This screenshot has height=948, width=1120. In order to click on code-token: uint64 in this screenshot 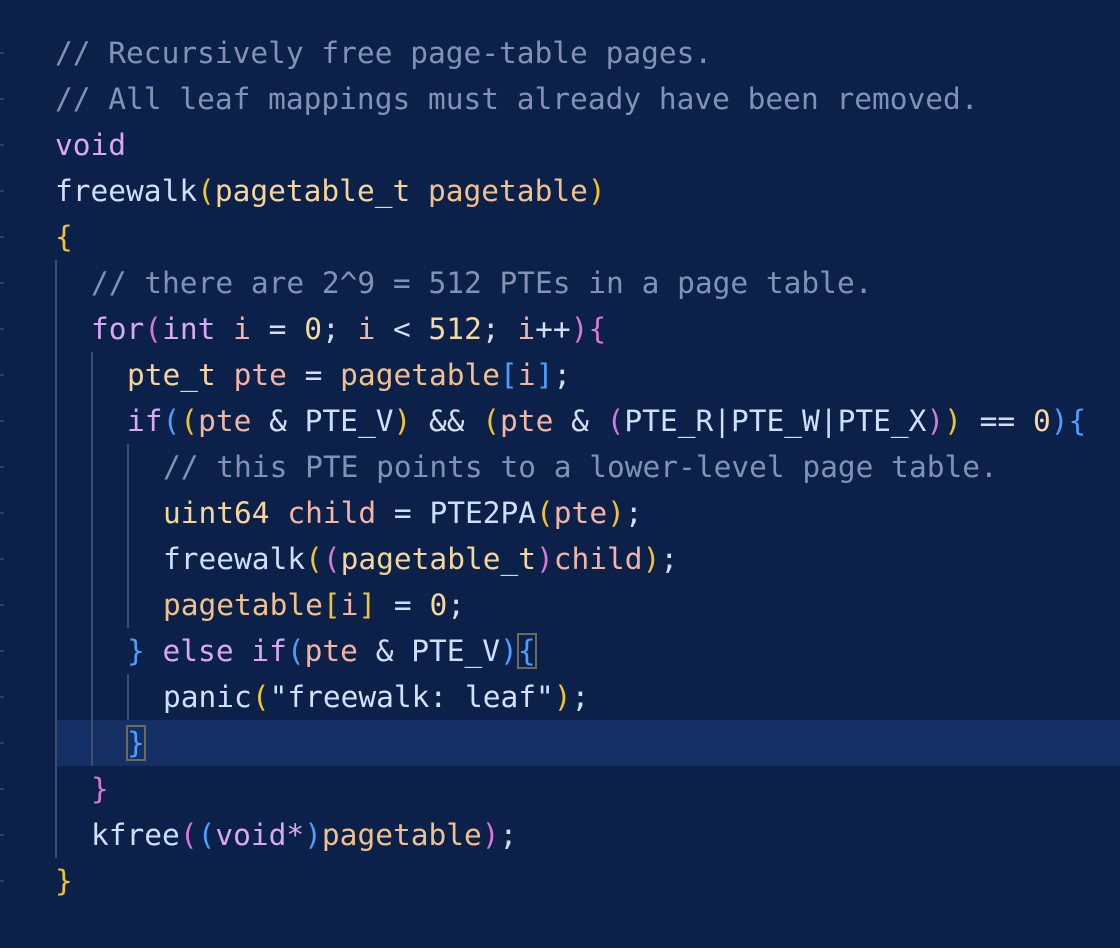, I will do `click(216, 513)`.